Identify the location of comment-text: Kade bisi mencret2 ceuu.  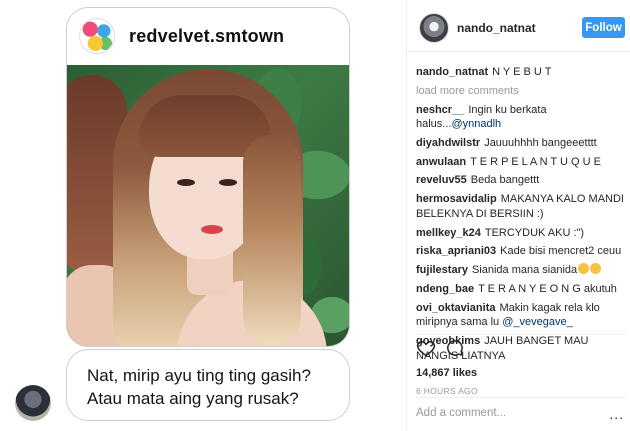
(561, 251).